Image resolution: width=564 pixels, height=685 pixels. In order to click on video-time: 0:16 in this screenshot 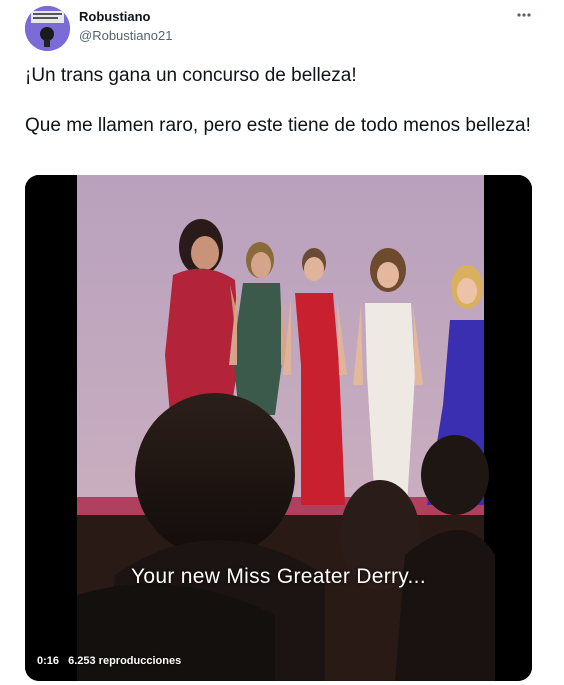, I will do `click(48, 661)`.